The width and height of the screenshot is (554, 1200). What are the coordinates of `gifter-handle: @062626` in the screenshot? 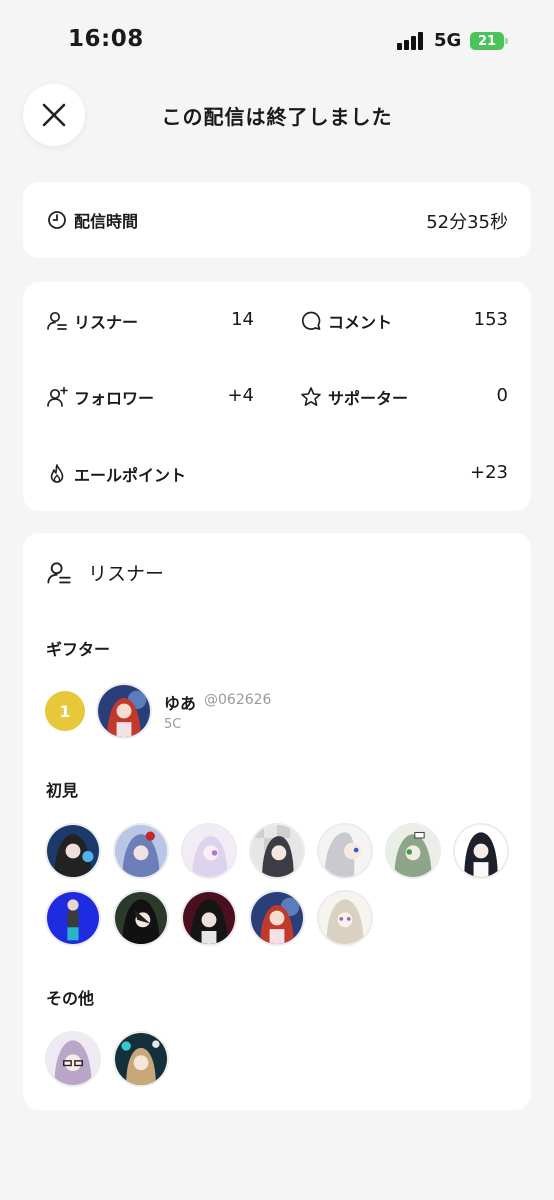 It's located at (238, 700).